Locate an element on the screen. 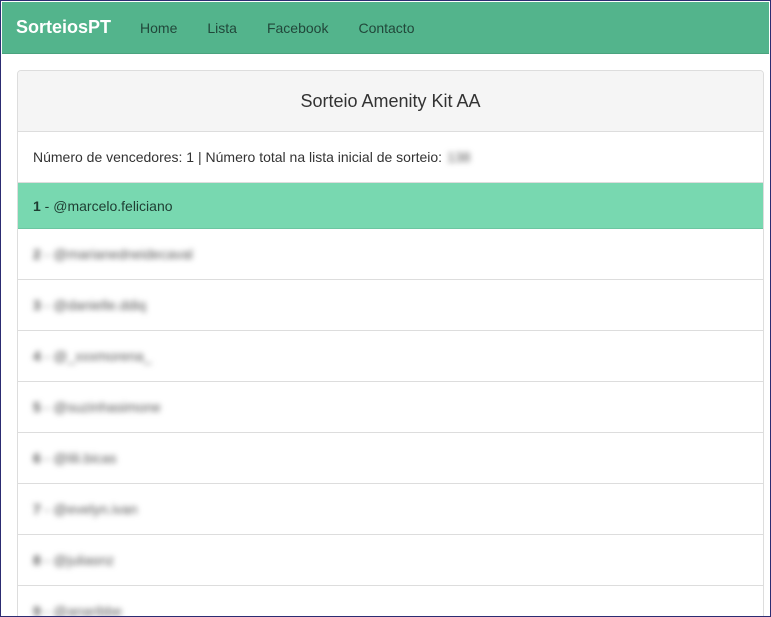 The width and height of the screenshot is (771, 617). list-item-content: 2 - @marianedneidecaval is located at coordinates (113, 254).